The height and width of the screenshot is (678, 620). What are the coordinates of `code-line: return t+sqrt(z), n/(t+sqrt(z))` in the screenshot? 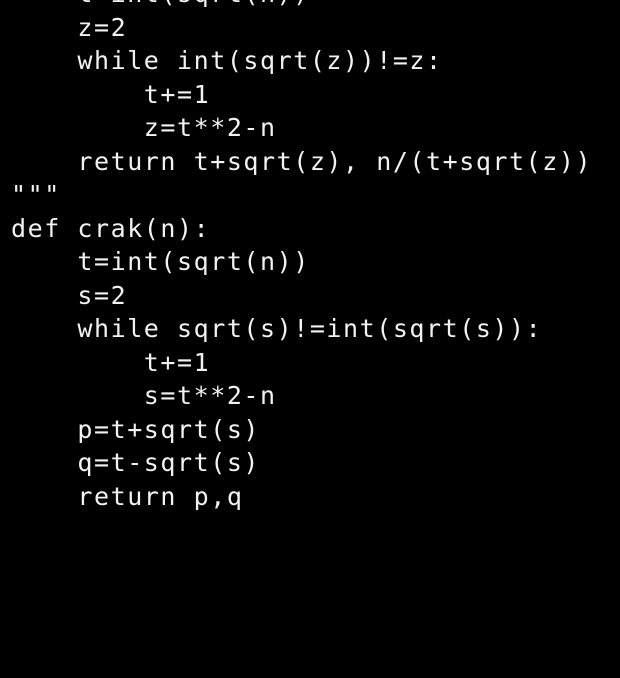 It's located at (302, 161).